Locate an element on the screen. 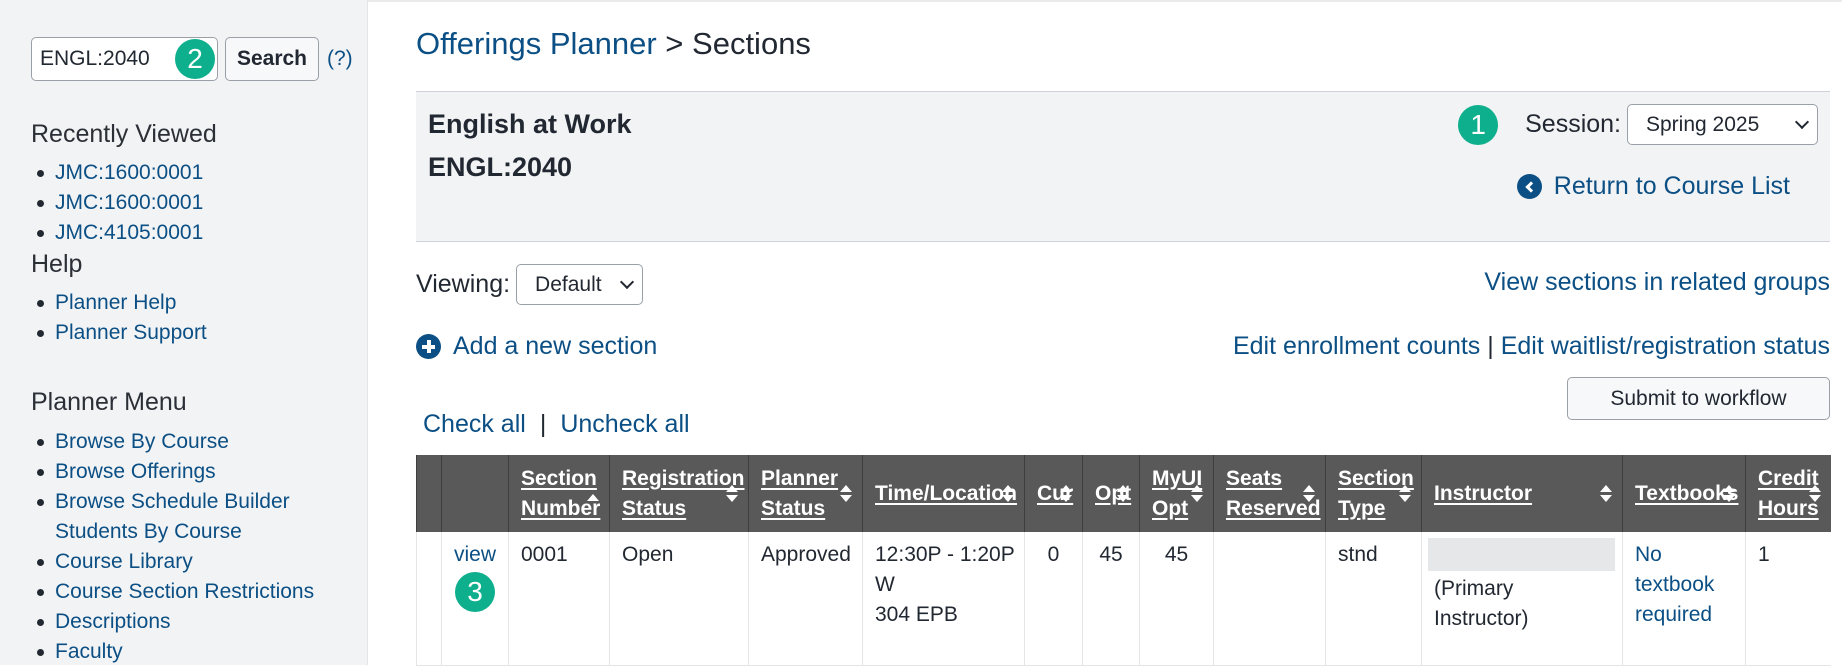 This screenshot has height=667, width=1842. textbook-link: No textbook required is located at coordinates (1674, 584).